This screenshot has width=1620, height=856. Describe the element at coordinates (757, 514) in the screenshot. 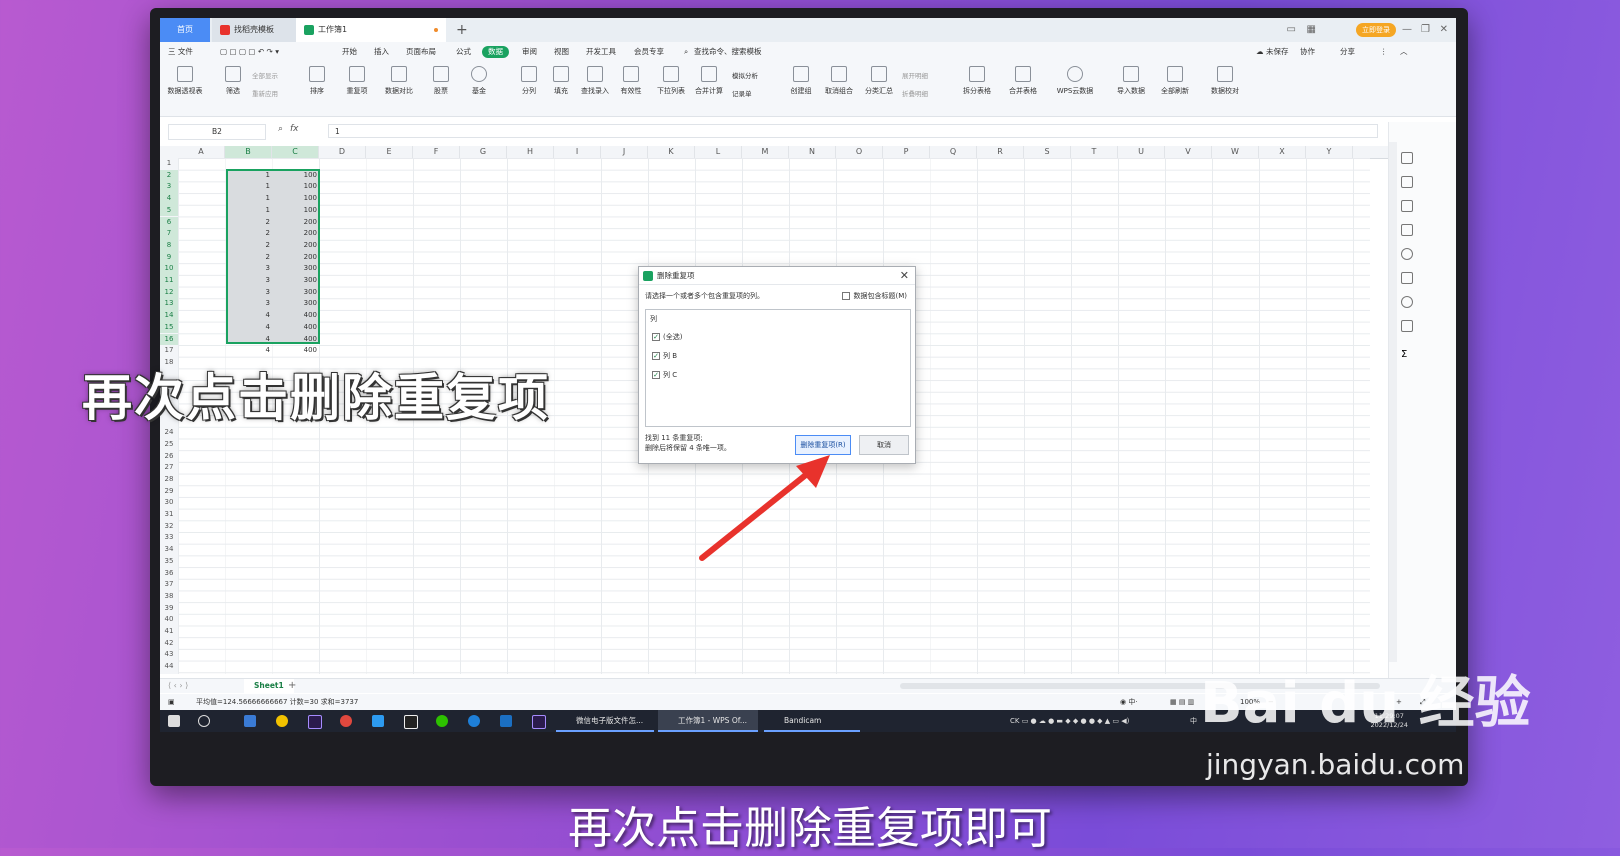

I see `arrow-shaft` at that location.